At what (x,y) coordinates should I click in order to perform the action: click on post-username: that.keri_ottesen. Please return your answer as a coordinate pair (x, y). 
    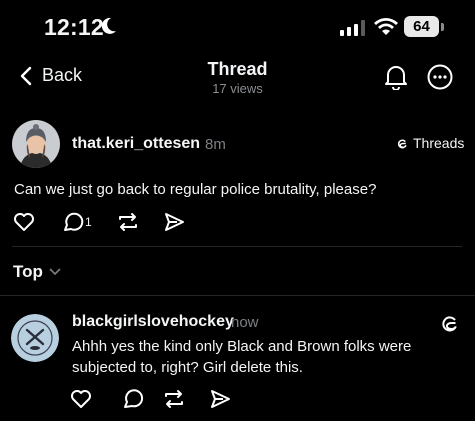
    Looking at the image, I should click on (136, 144).